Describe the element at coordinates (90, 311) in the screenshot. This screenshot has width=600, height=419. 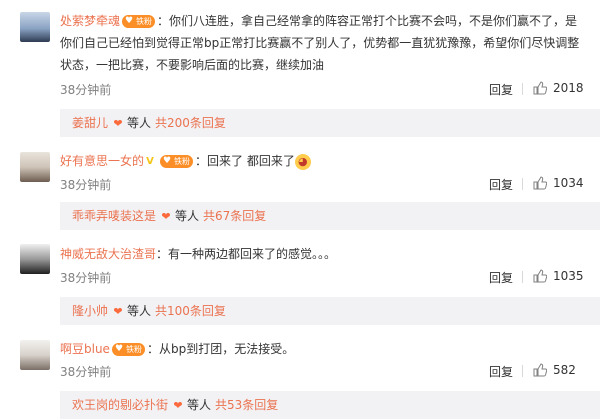
I see `reply-username: 隆小帅` at that location.